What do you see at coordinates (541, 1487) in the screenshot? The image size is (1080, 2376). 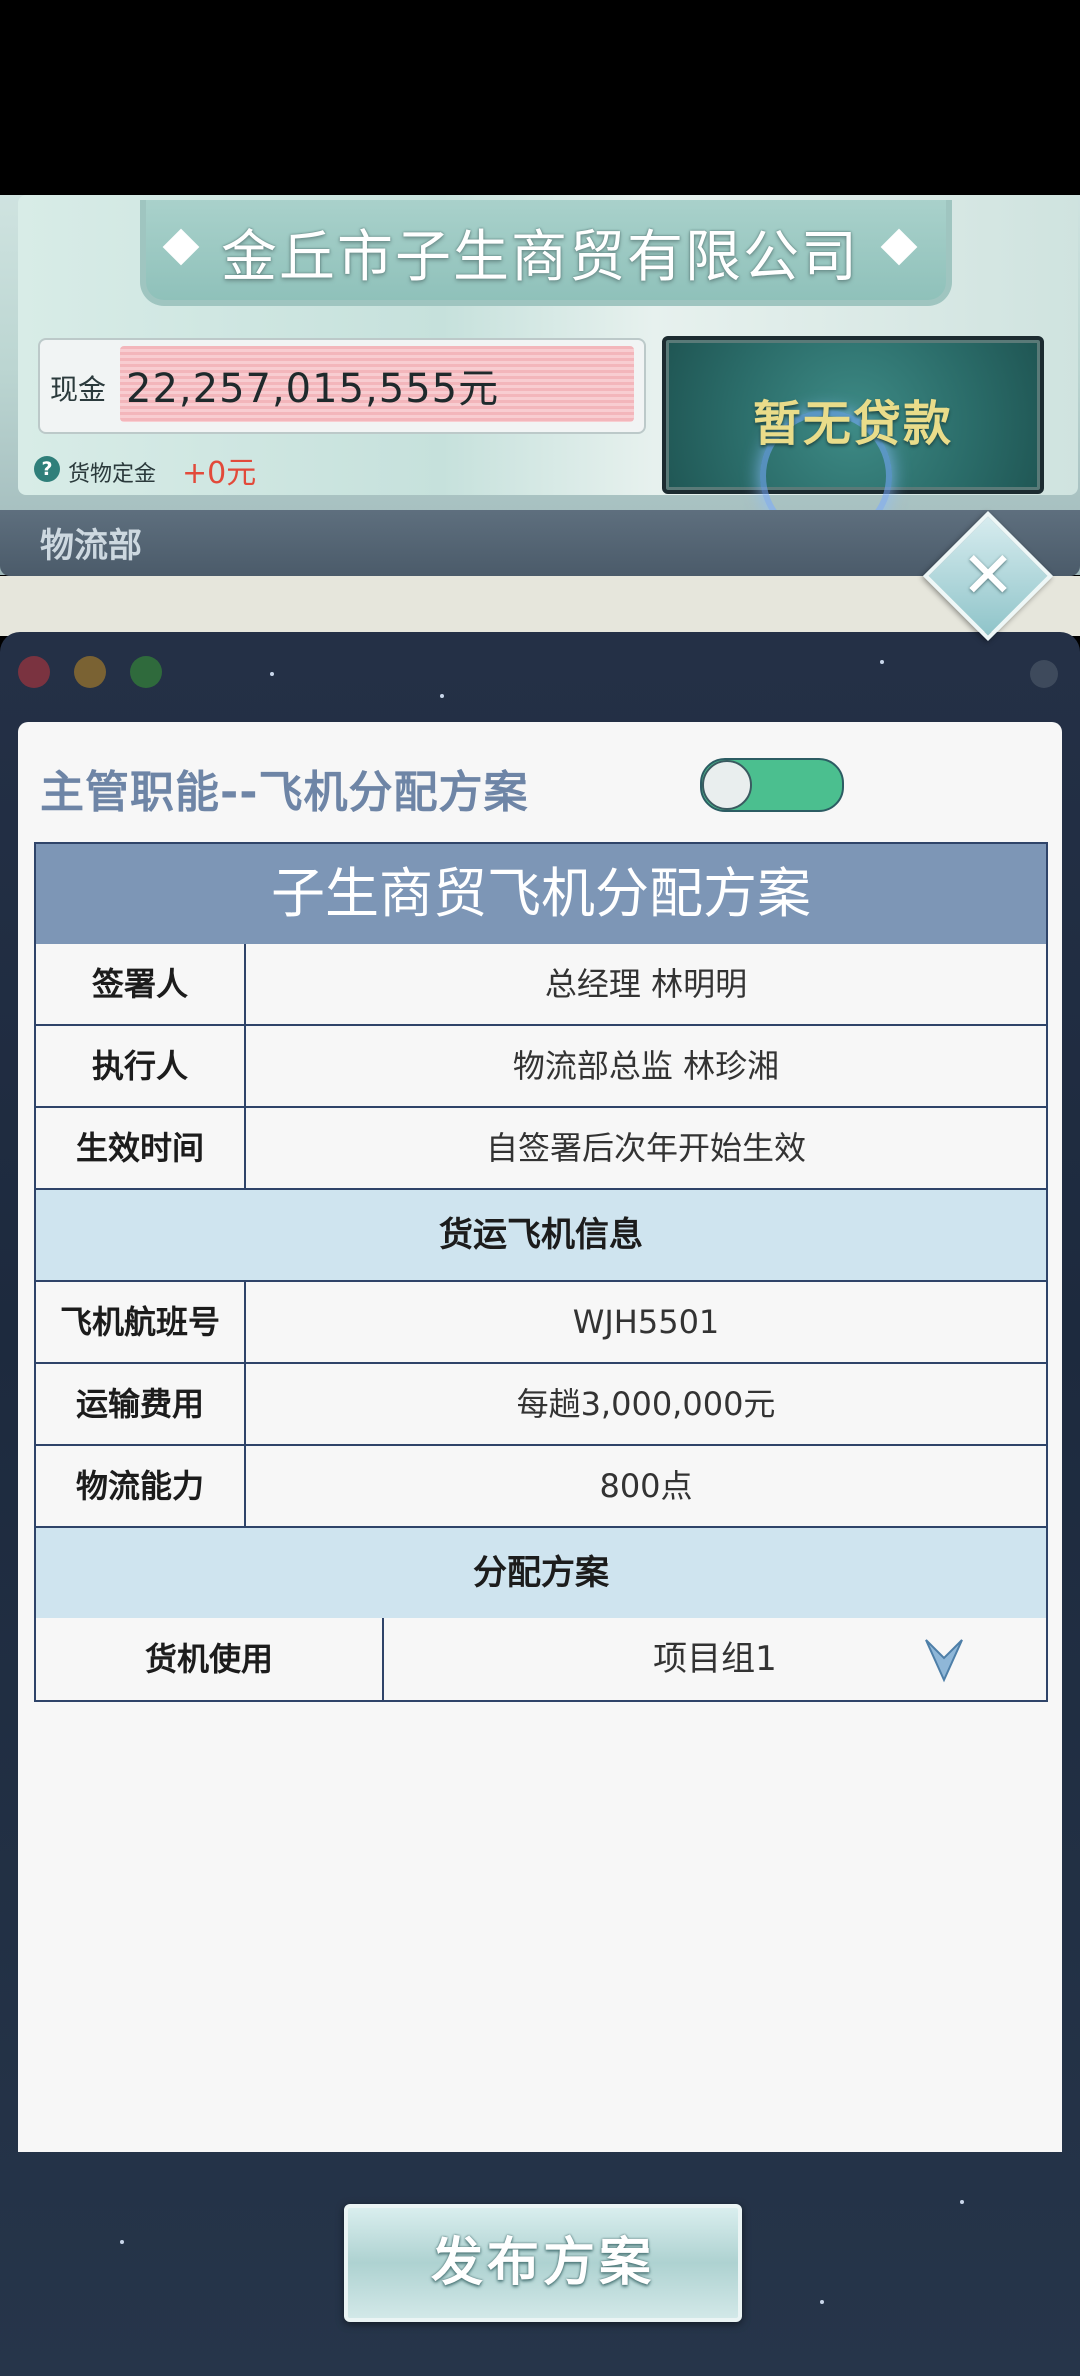 I see `table-row: 物流能力 800点` at bounding box center [541, 1487].